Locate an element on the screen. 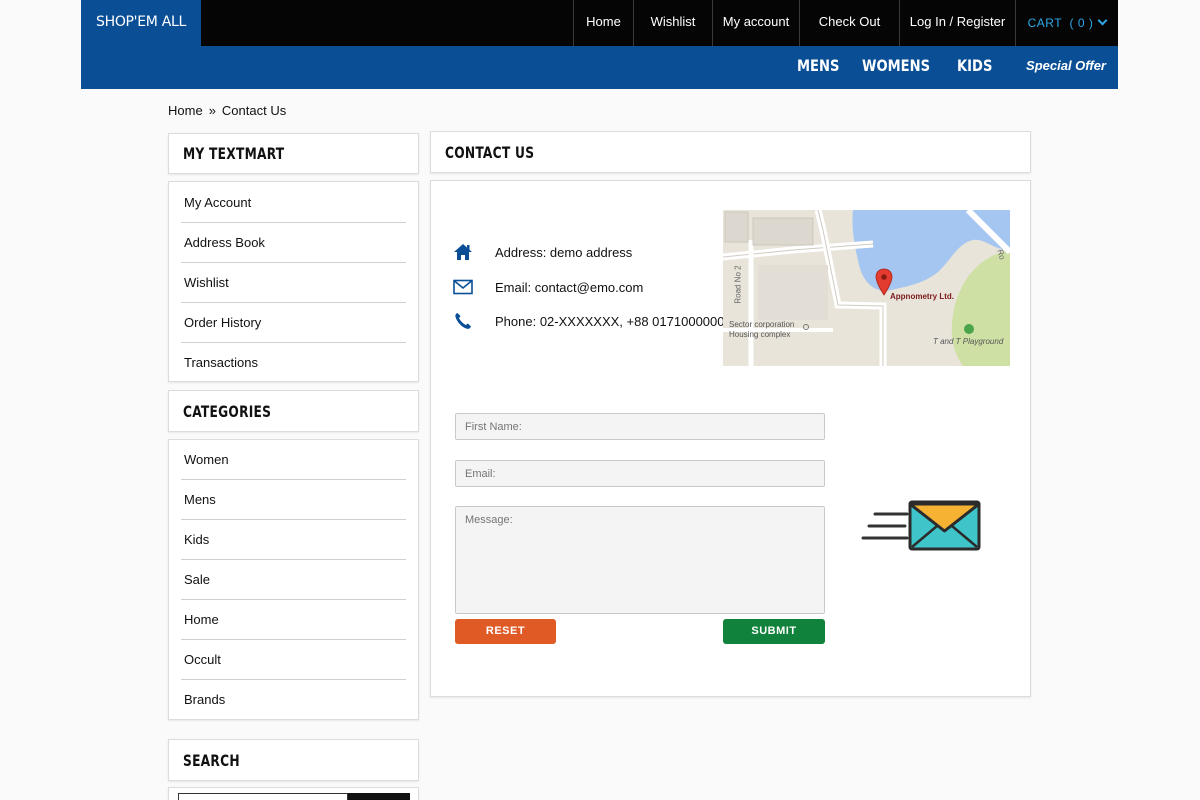  map-road-label: Road No 2 is located at coordinates (738, 284).